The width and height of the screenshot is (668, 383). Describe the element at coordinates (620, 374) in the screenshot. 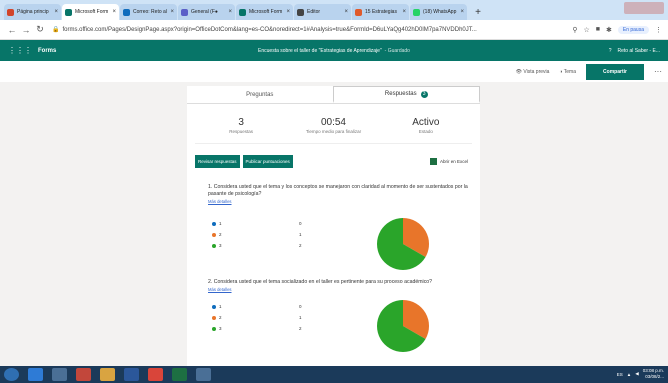

I see `language-indicator: ES` at that location.